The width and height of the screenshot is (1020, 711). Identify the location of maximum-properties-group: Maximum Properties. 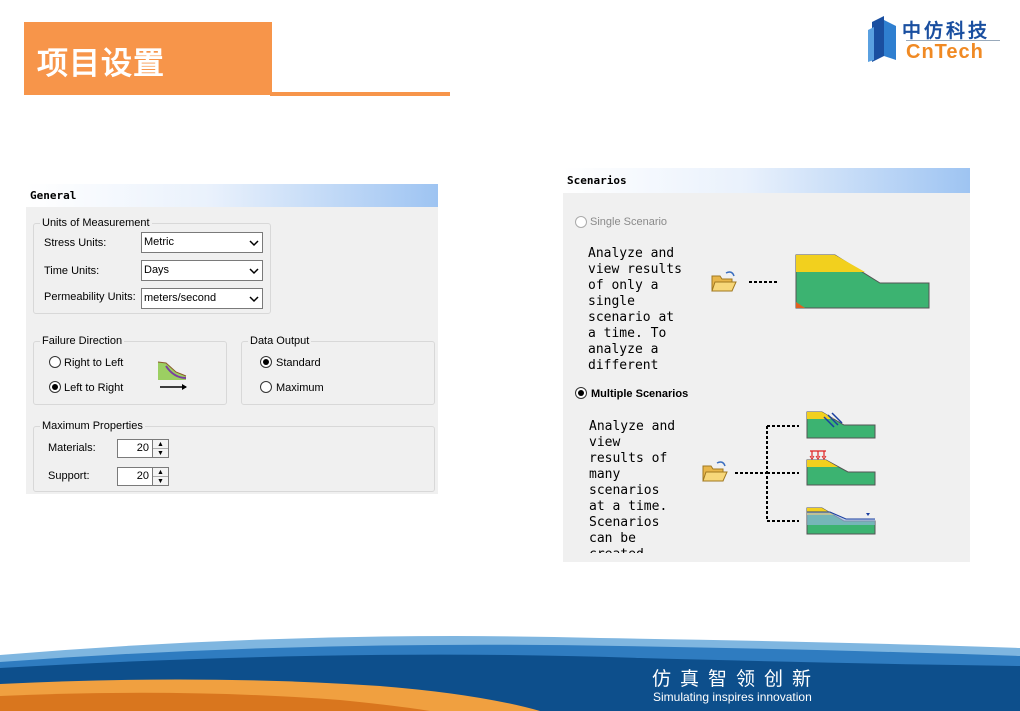
(234, 456).